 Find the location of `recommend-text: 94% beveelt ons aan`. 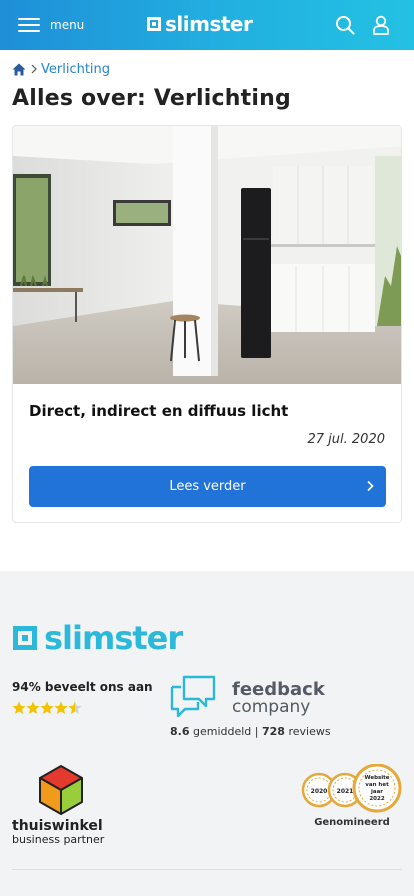

recommend-text: 94% beveelt ons aan is located at coordinates (82, 687).